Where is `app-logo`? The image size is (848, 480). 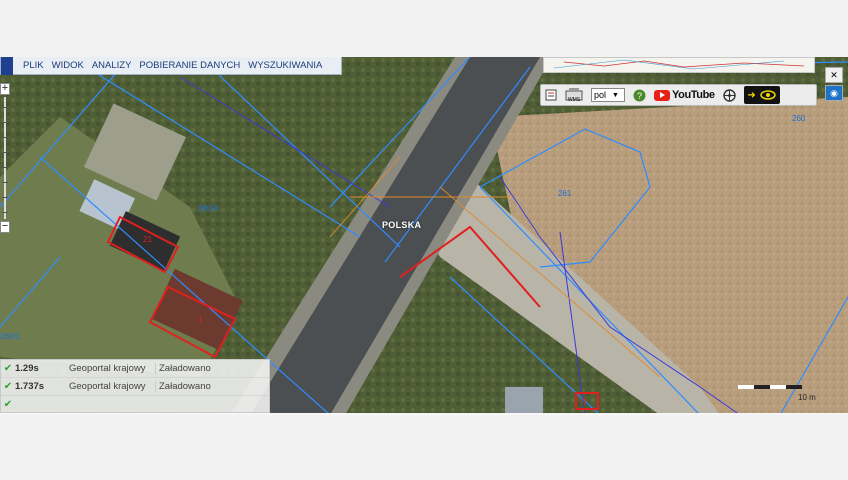
app-logo is located at coordinates (7, 66).